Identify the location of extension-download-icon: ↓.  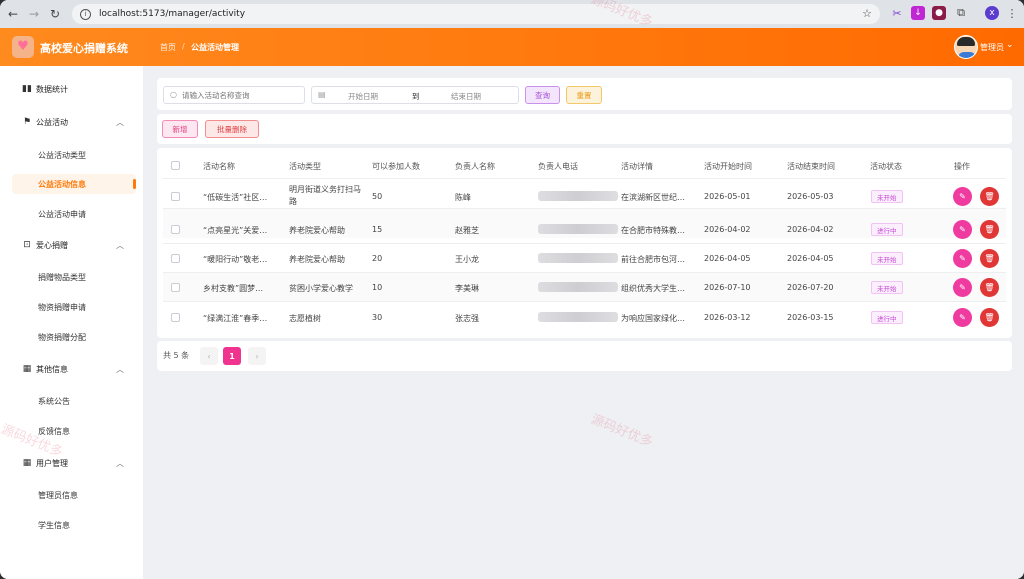
(918, 13).